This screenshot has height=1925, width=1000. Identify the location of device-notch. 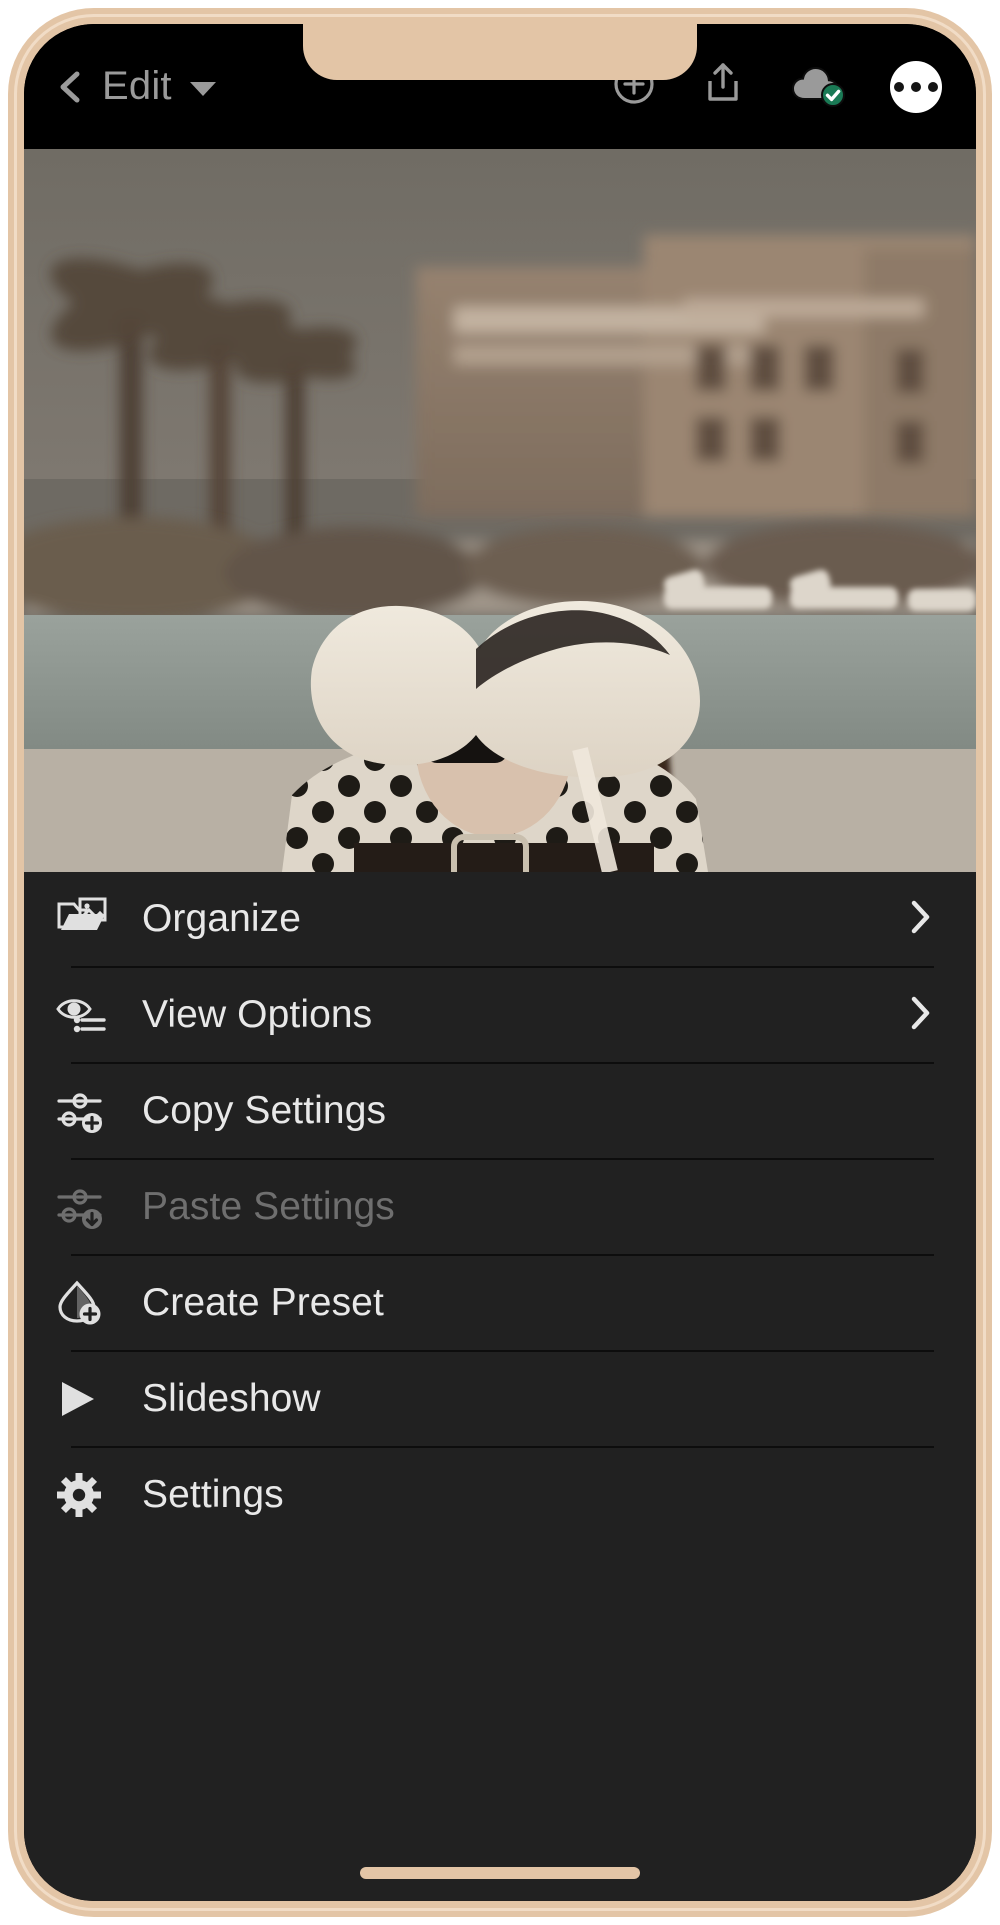
(500, 52).